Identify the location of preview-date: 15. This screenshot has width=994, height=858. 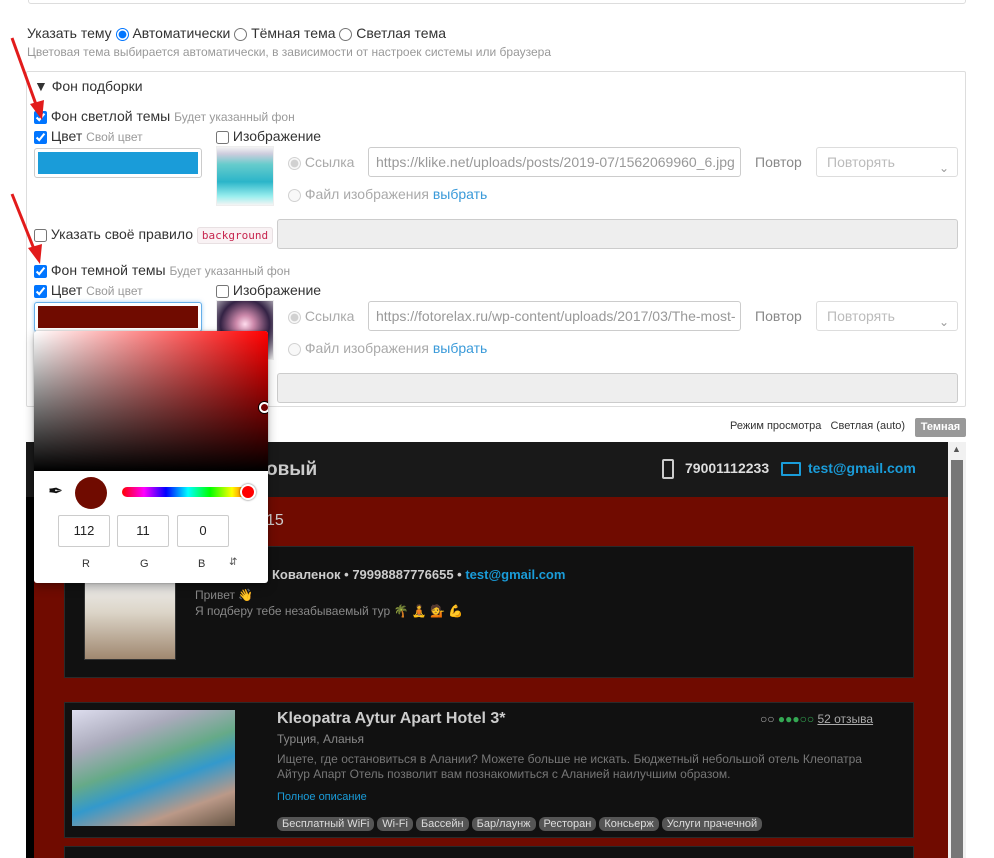
(275, 520).